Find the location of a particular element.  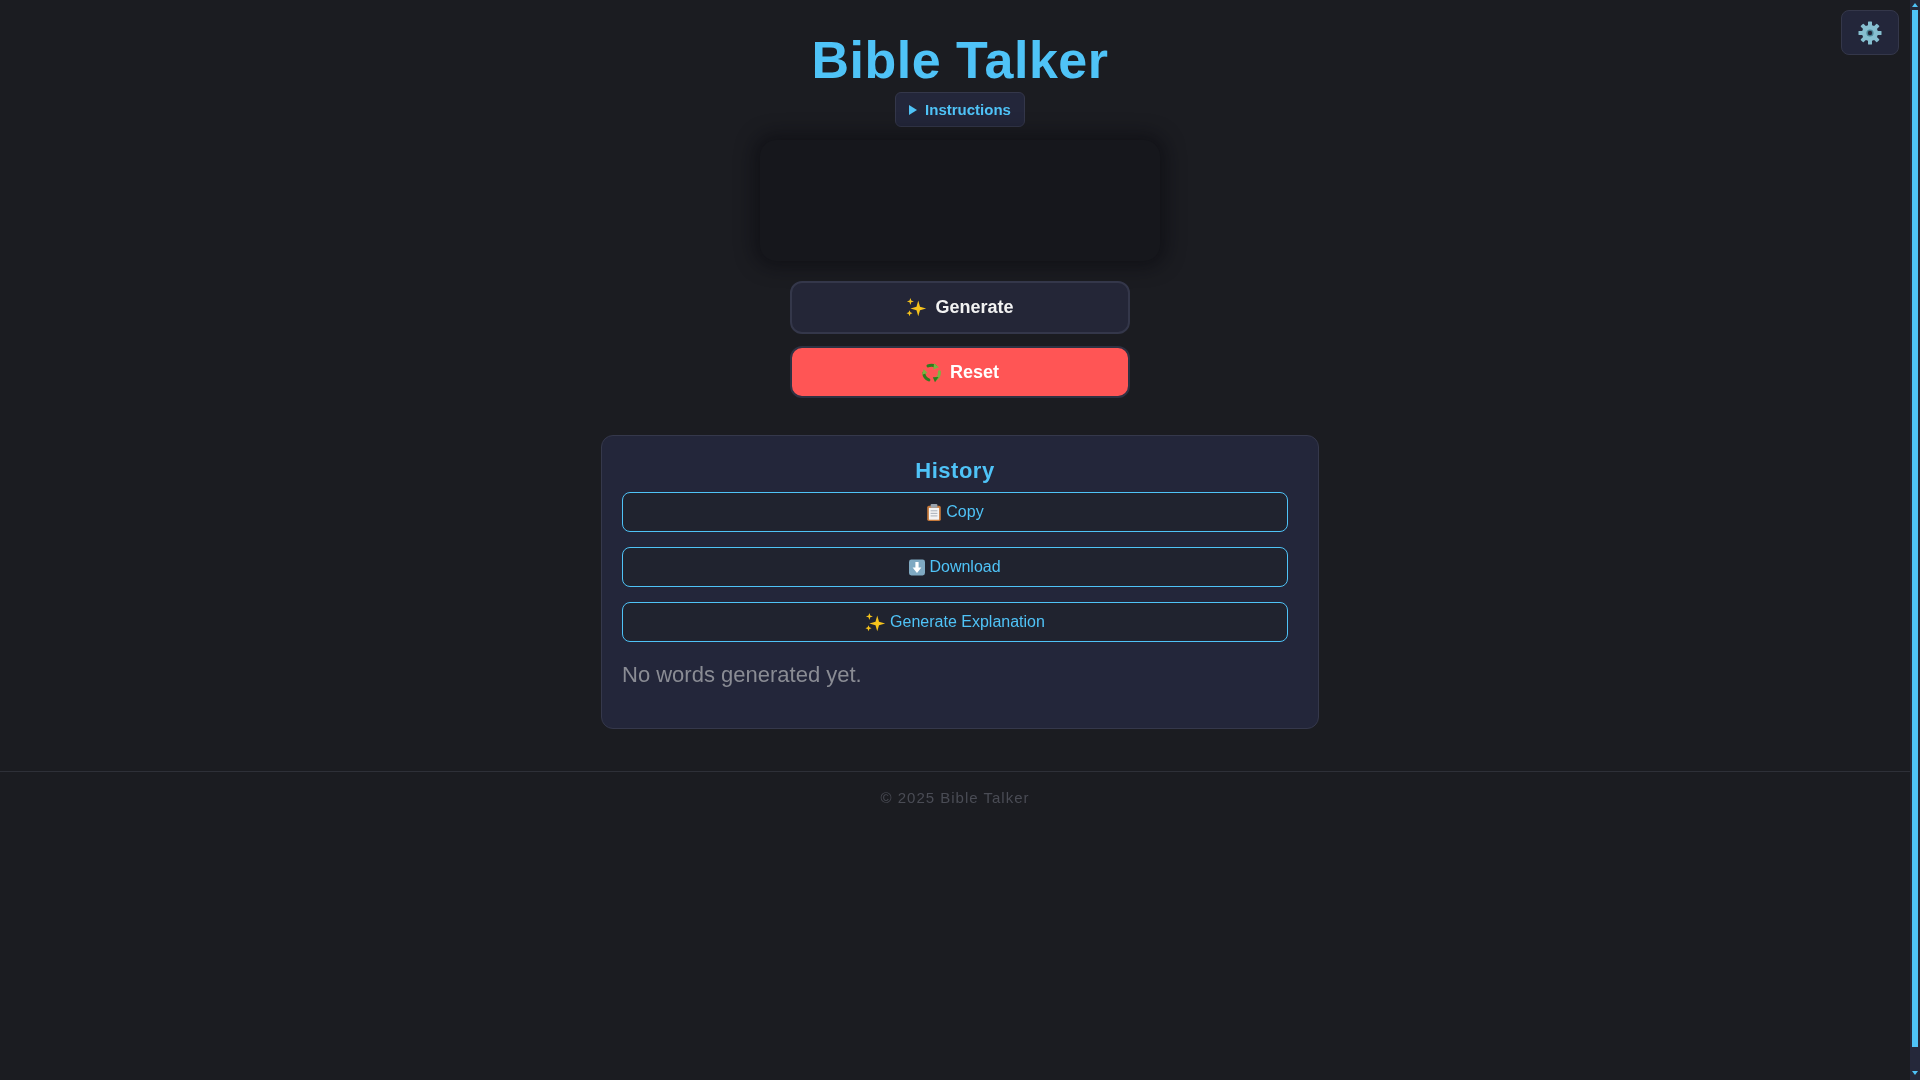

generate-button: Generate is located at coordinates (960, 307).